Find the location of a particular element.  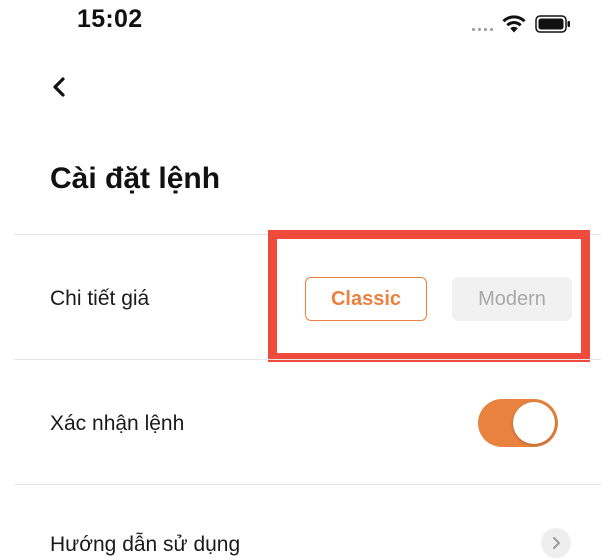

highlight-annotation is located at coordinates (429, 296).